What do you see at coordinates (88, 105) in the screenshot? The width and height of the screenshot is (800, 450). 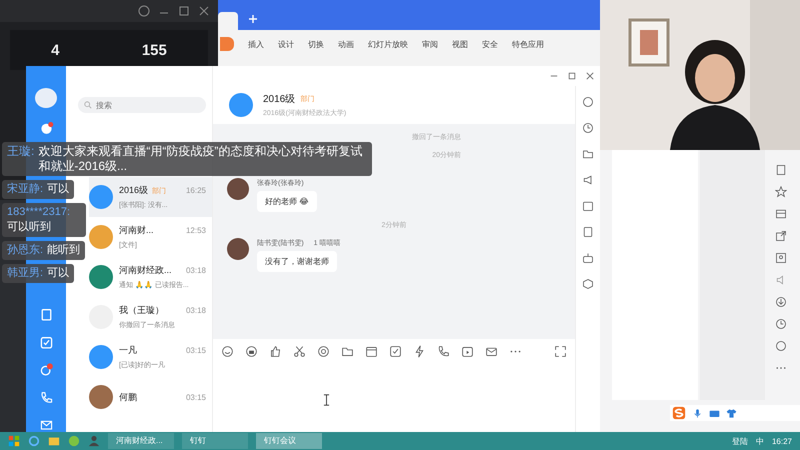 I see `search-icon` at bounding box center [88, 105].